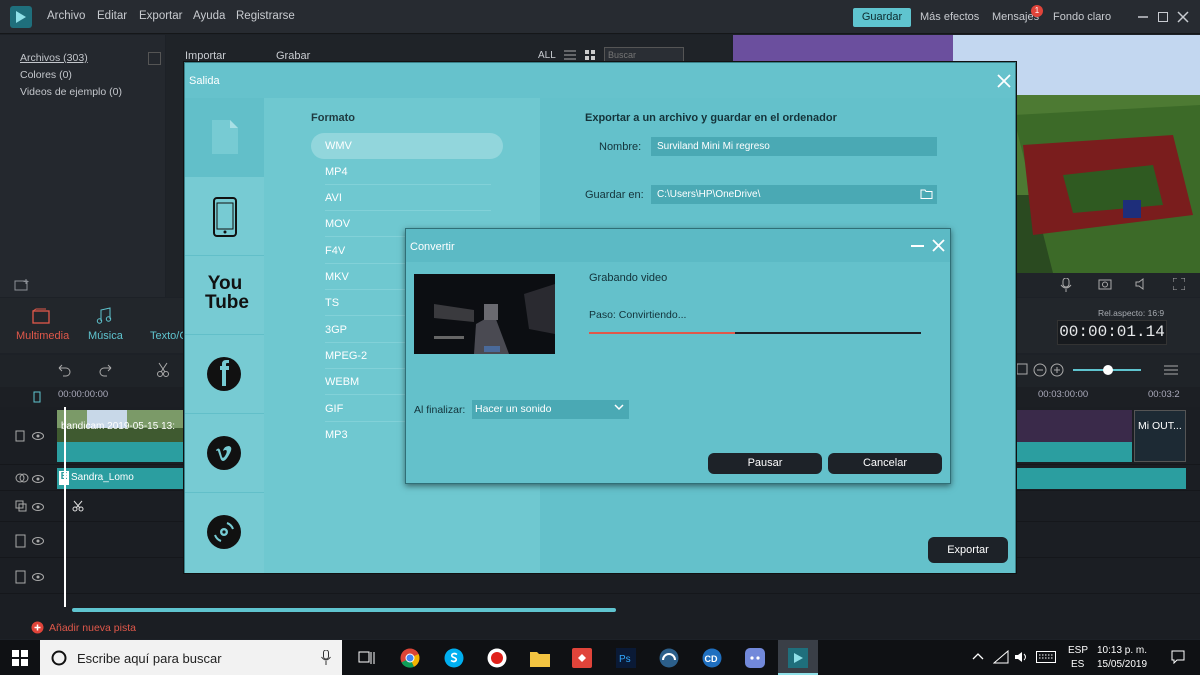 The image size is (1200, 675). Describe the element at coordinates (712, 658) in the screenshot. I see `cd-app-icon: CD` at that location.